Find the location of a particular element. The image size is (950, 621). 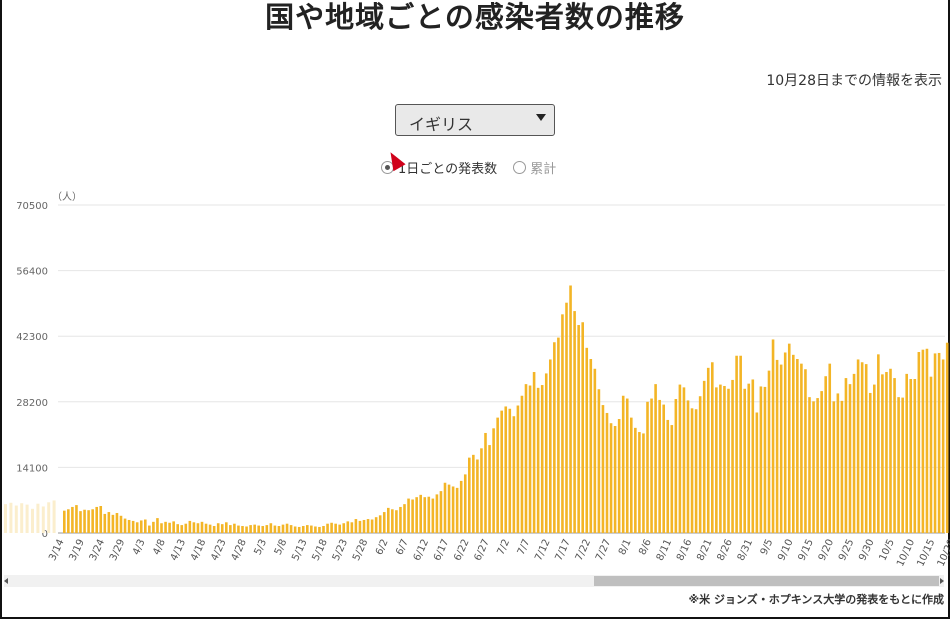

x-tick-label: 6/17 is located at coordinates (441, 550).